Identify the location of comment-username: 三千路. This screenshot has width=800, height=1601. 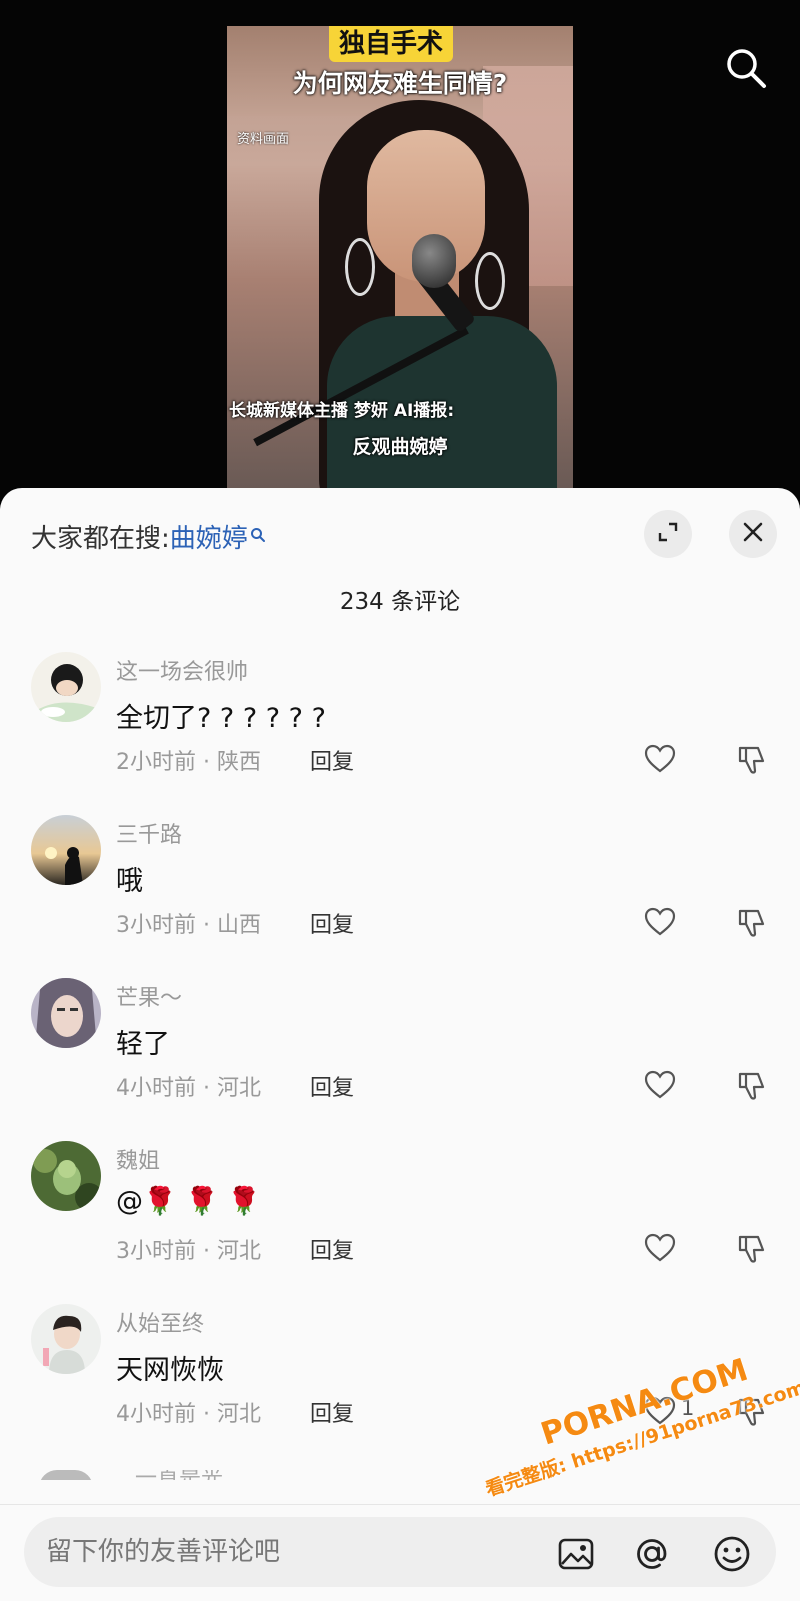
(149, 833).